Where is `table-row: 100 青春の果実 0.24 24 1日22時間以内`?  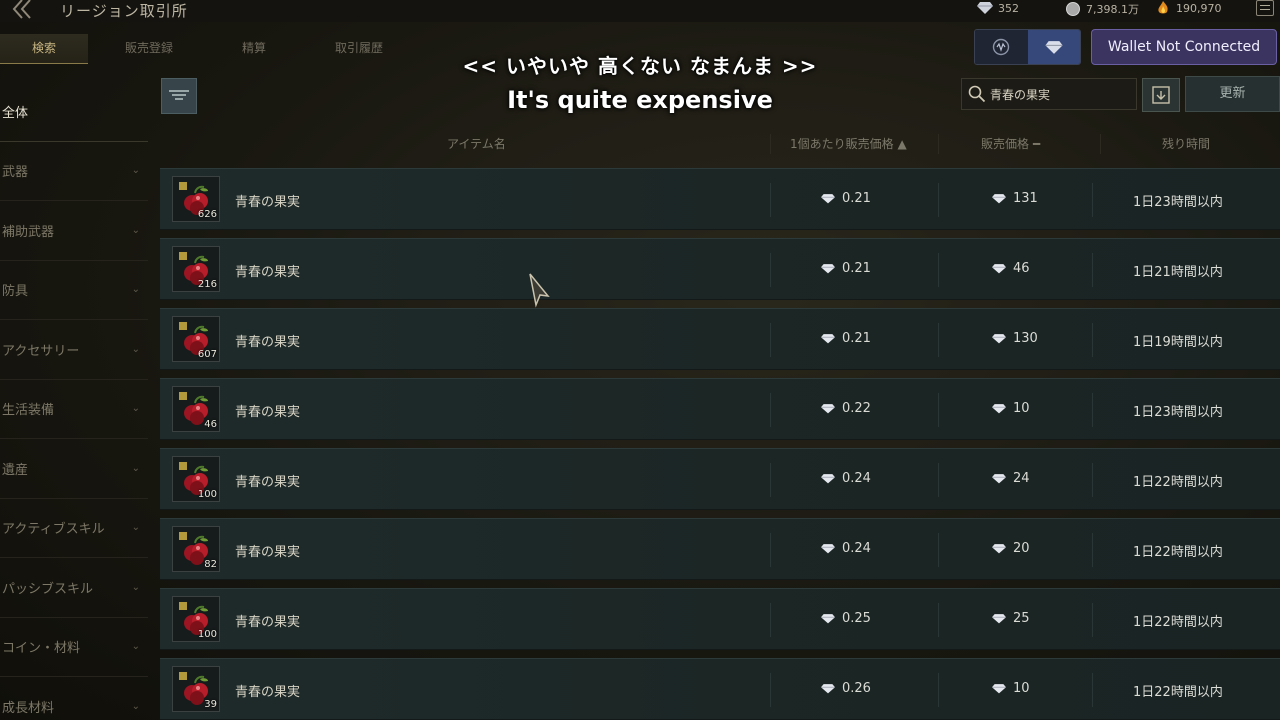
table-row: 100 青春の果実 0.24 24 1日22時間以内 is located at coordinates (720, 479).